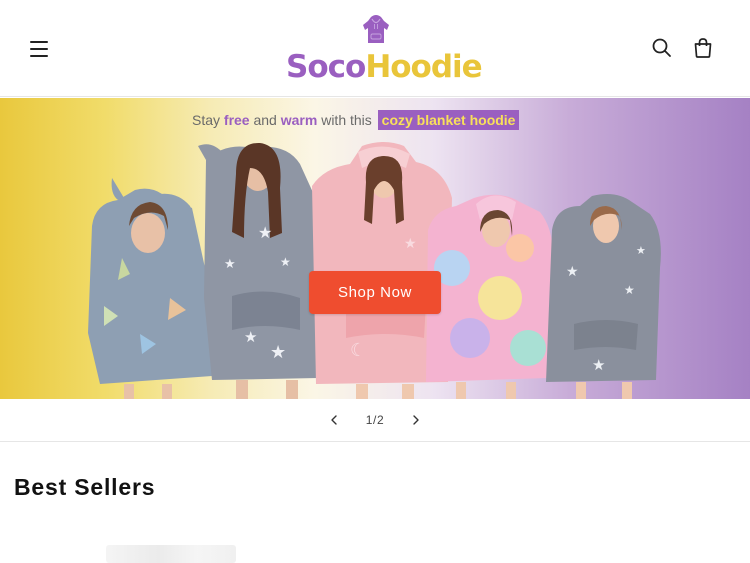 The width and height of the screenshot is (750, 563). What do you see at coordinates (375, 292) in the screenshot?
I see `shop-now-button: Shop Now` at bounding box center [375, 292].